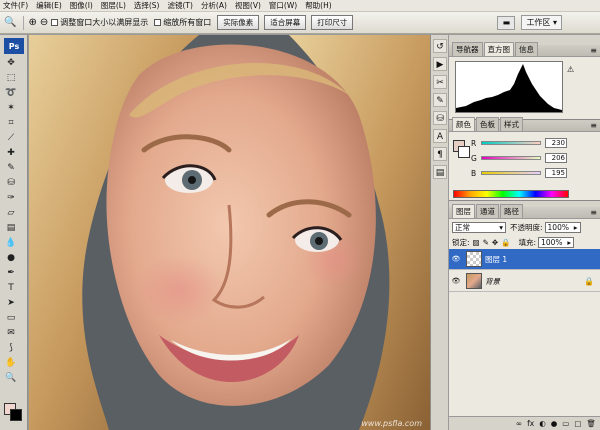 The width and height of the screenshot is (600, 430). Describe the element at coordinates (526, 49) in the screenshot. I see `tab-info: 信息` at that location.